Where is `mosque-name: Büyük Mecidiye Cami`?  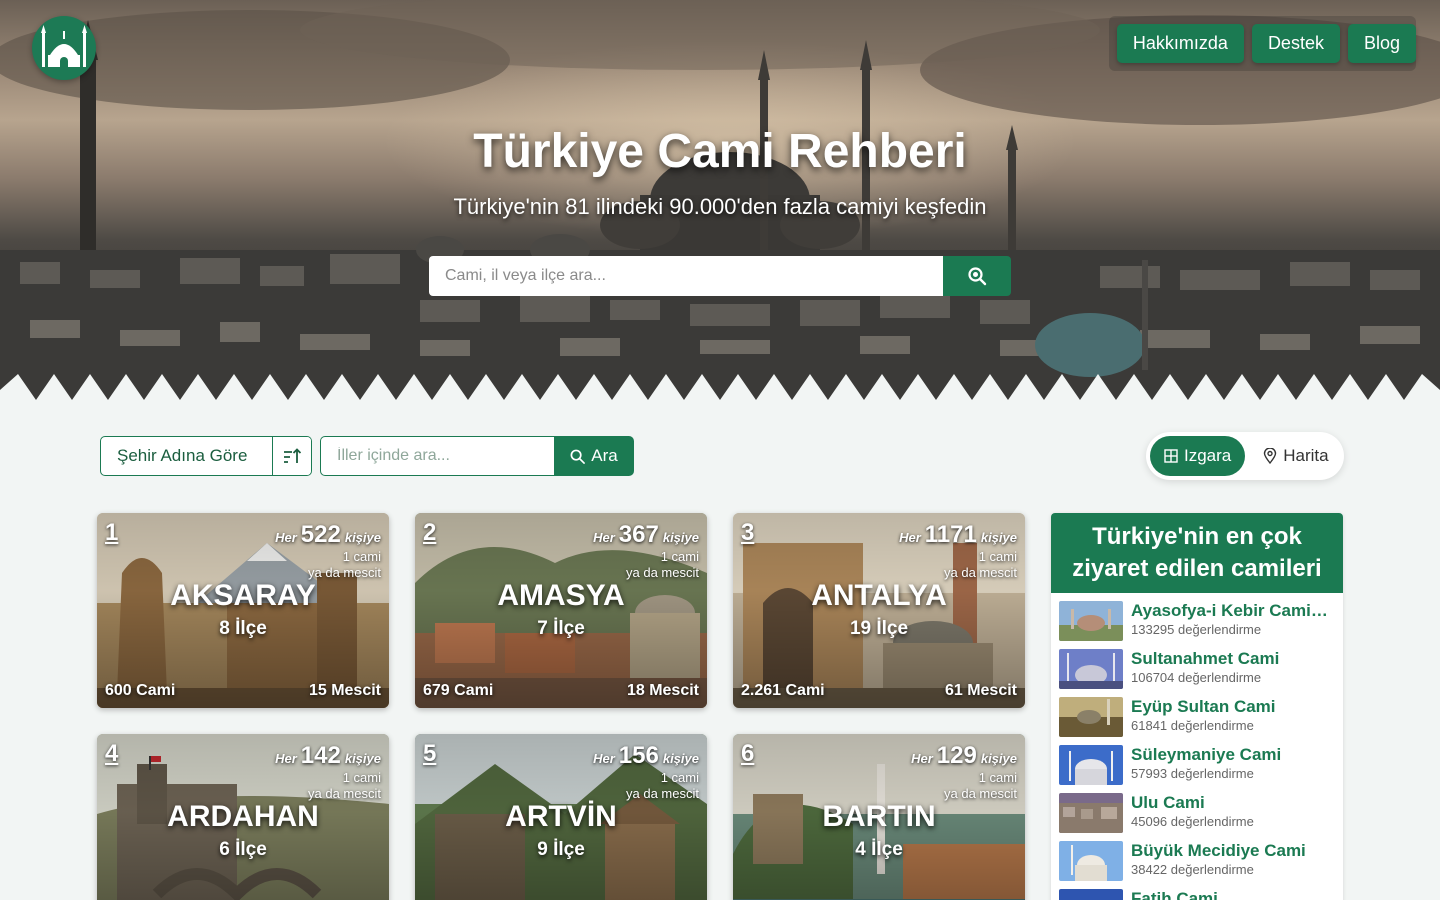
mosque-name: Büyük Mecidiye Cami is located at coordinates (1218, 850).